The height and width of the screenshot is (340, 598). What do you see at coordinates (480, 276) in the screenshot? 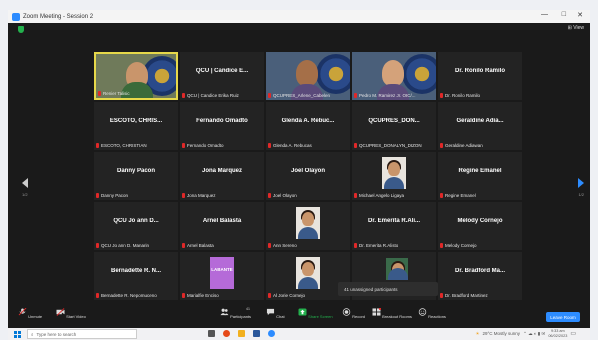
I see `participant-tile: Dr. Bradford Ma... Dr. Bradford Martinez` at bounding box center [480, 276].